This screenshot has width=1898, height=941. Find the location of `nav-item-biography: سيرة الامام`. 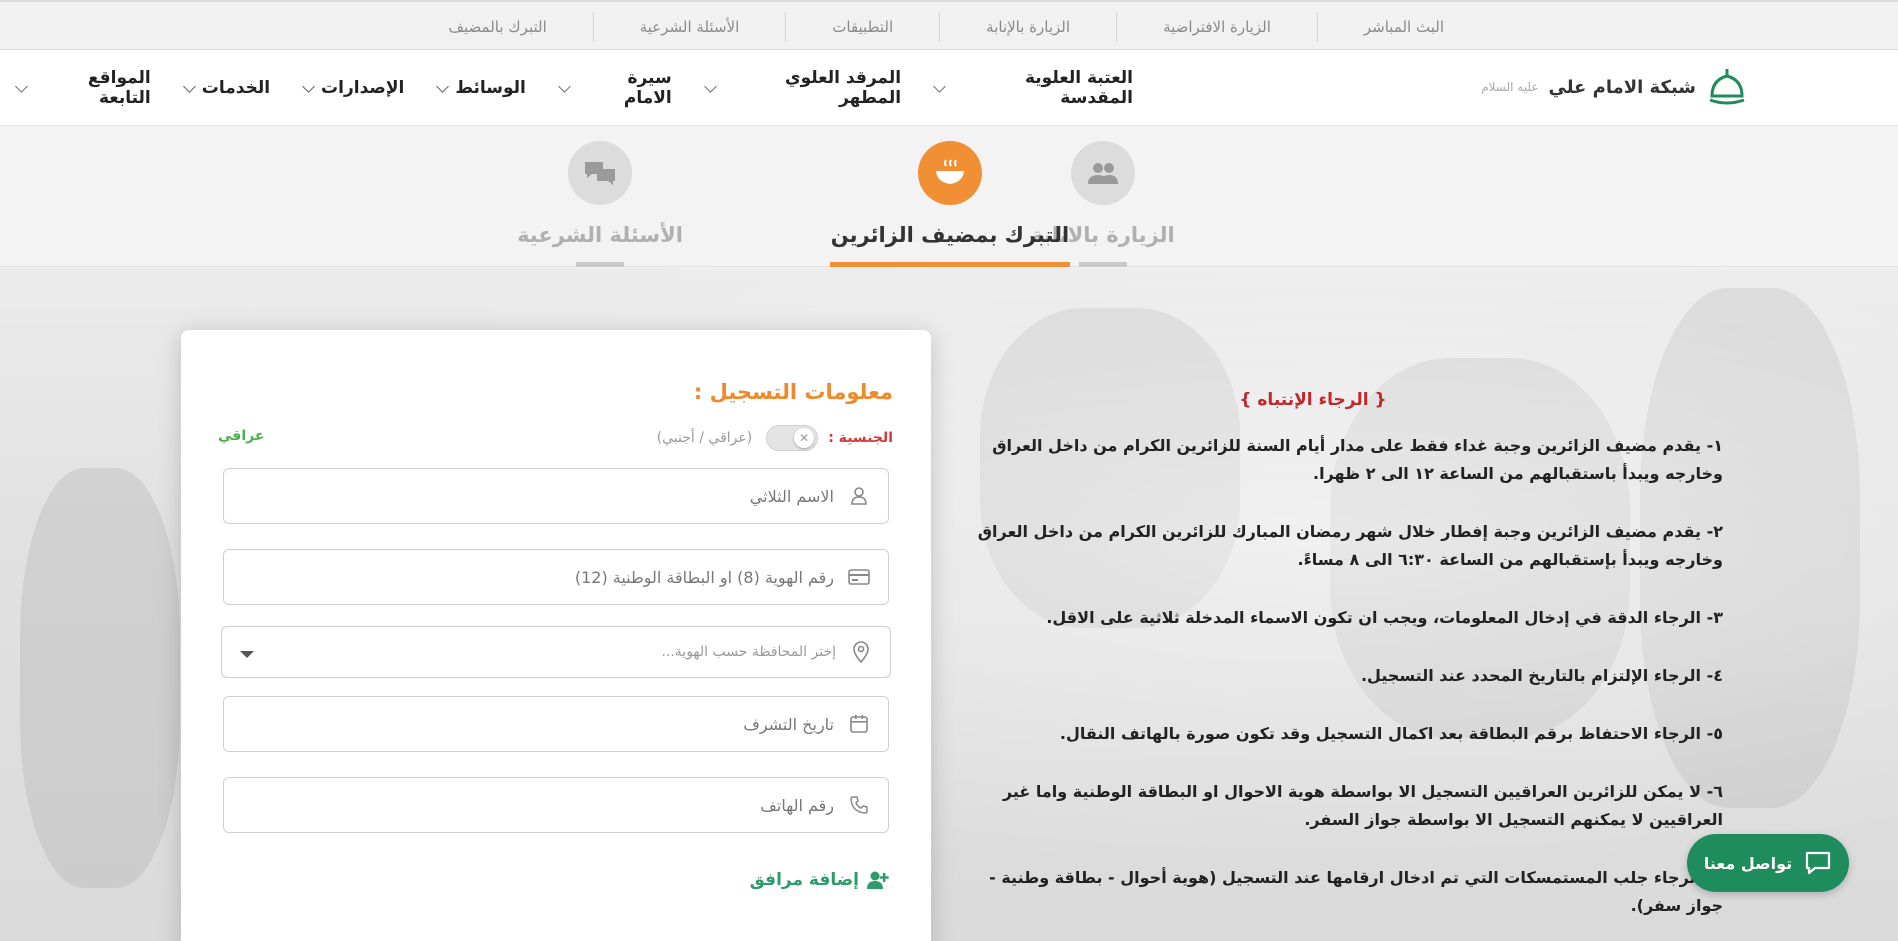

nav-item-biography: سيرة الامام is located at coordinates (616, 88).